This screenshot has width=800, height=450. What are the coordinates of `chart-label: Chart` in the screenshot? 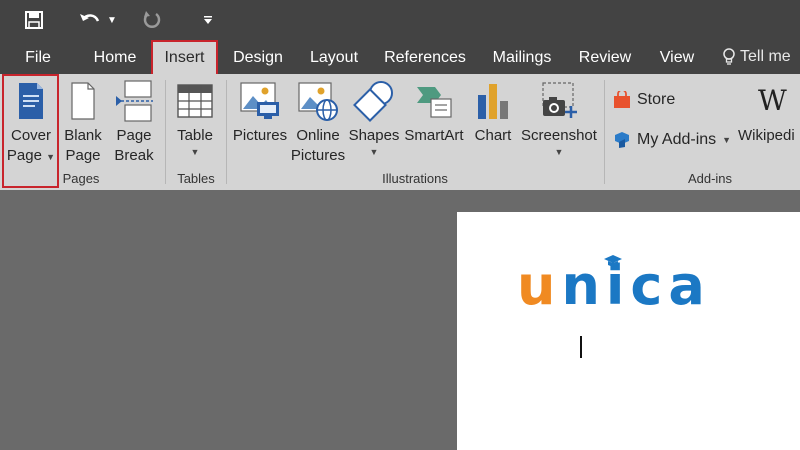 It's located at (493, 135).